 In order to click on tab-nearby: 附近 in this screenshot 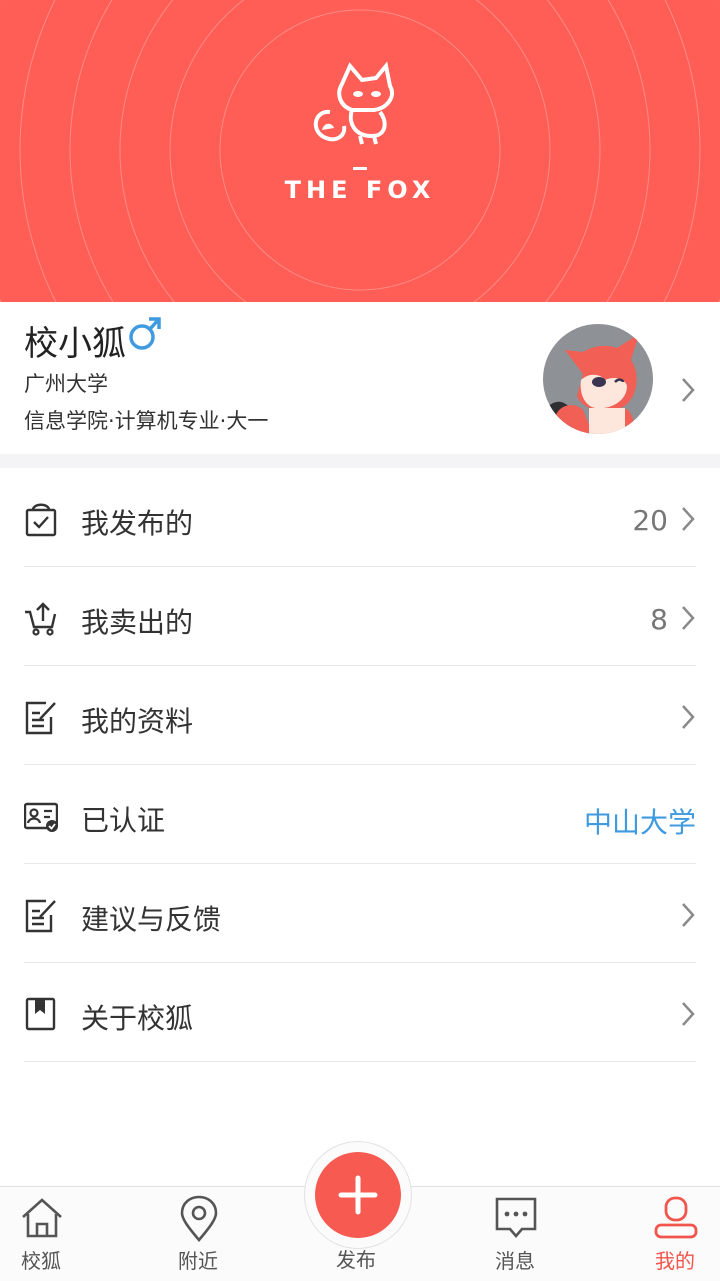, I will do `click(198, 1234)`.